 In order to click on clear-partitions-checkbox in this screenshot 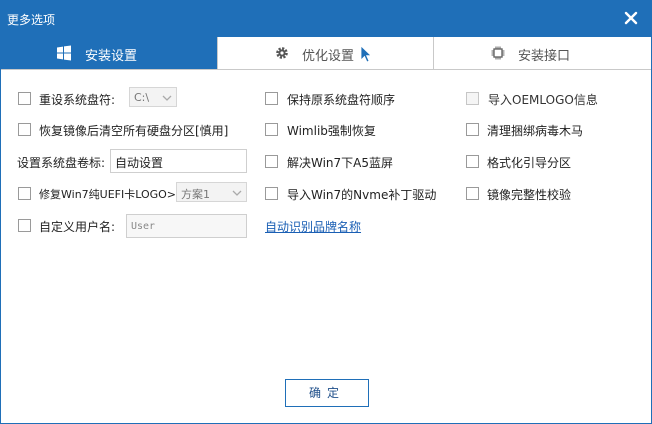, I will do `click(24, 129)`.